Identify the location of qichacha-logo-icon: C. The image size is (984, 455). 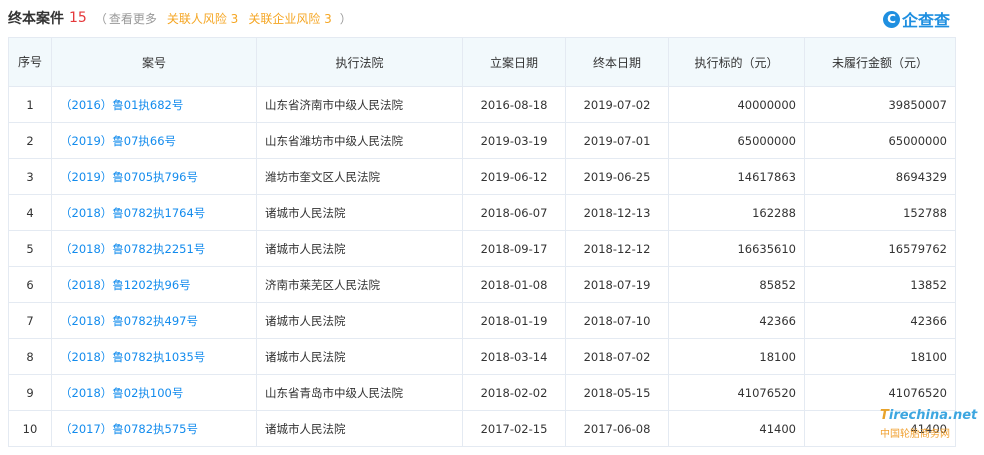
(891, 19).